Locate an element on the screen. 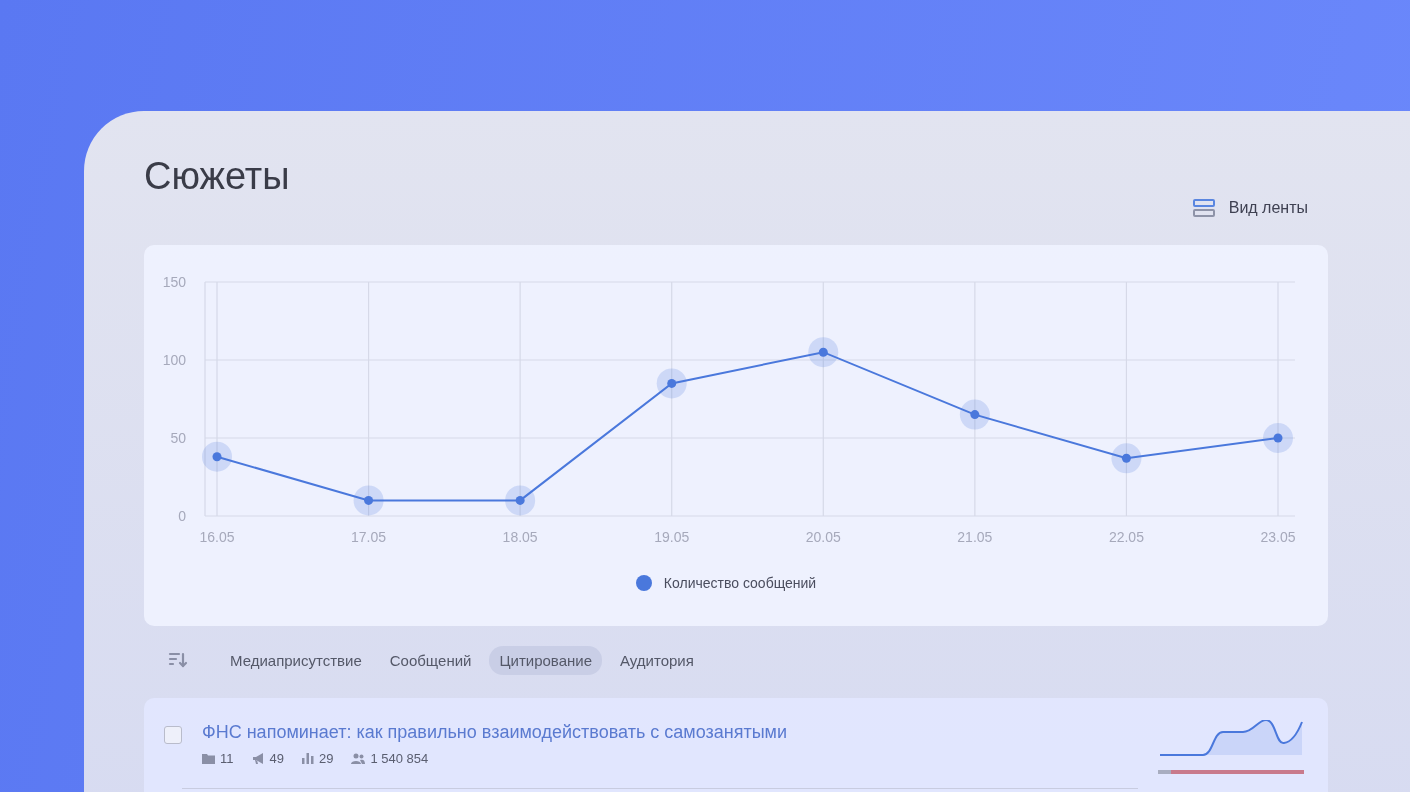 The image size is (1410, 792). x-axis-label: 18.05 is located at coordinates (520, 537).